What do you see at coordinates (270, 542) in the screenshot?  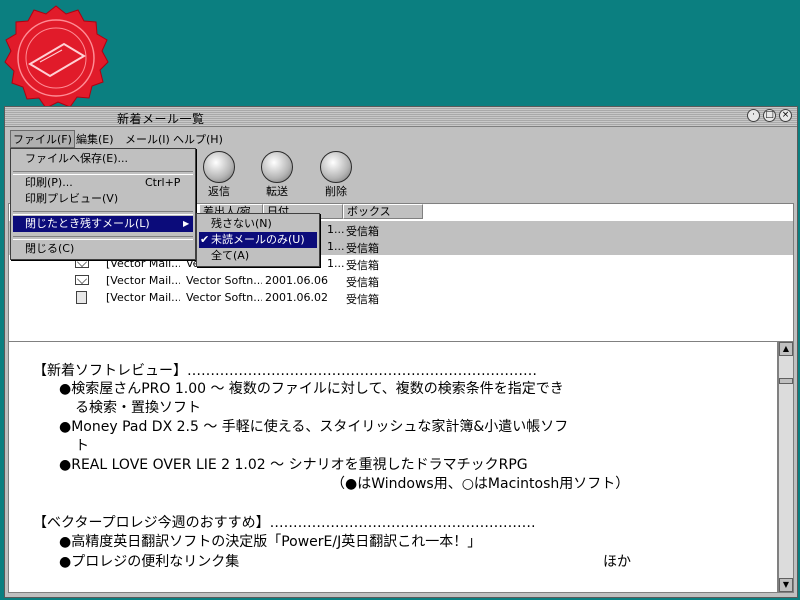 I see `preview-line: ●高精度英日翻訳ソフトの決定版「PowerE/J英日翻訳これ一本！」` at bounding box center [270, 542].